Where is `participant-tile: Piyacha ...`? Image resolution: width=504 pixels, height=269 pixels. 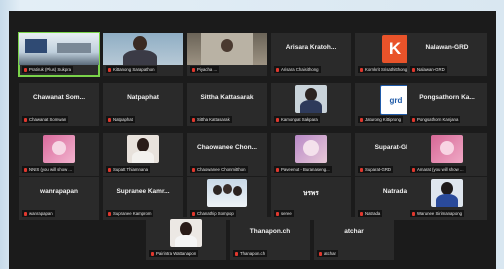
participant-tile: Piyacha ... is located at coordinates (227, 54).